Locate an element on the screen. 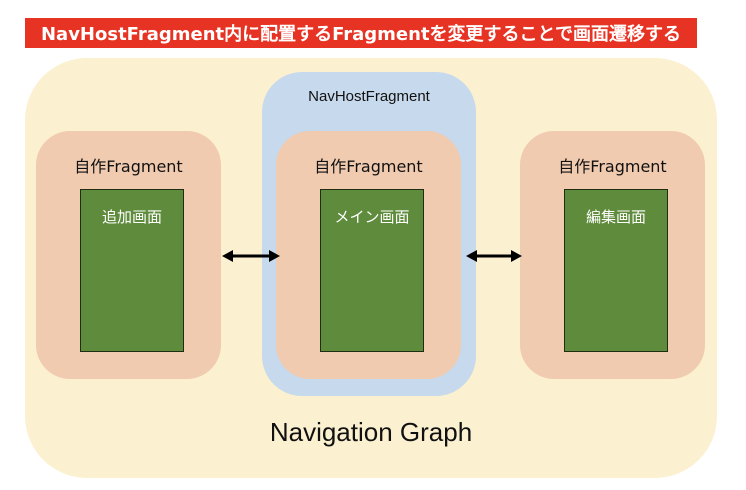  fragment-add-title: 自作Fragment is located at coordinates (128, 166).